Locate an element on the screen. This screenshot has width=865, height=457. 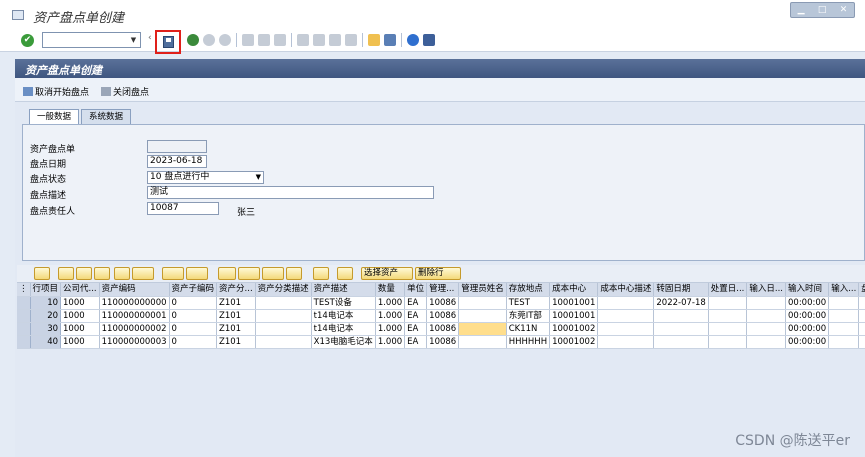
column-header: 盘点 is located at coordinates (861, 290).